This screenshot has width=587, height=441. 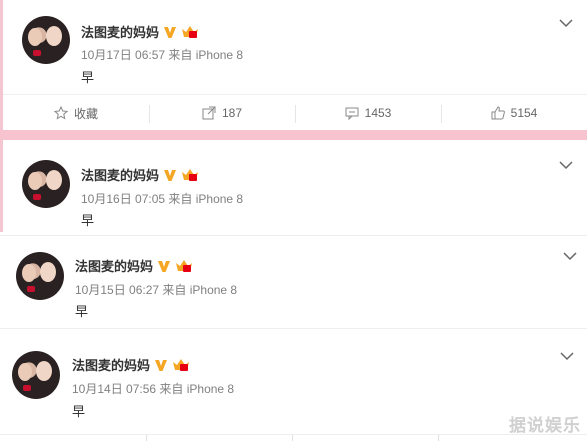 I want to click on favorite-button: 收藏, so click(x=76, y=113).